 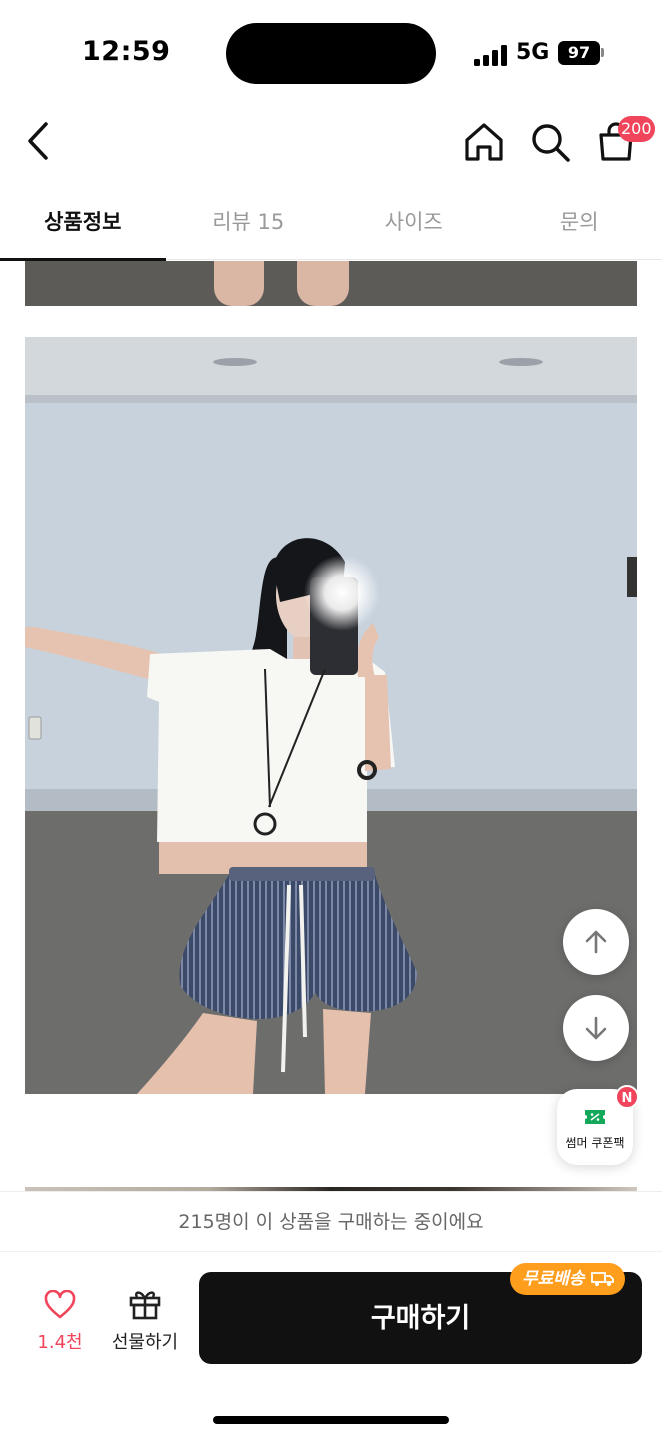 I want to click on battery-icon: 97, so click(x=579, y=53).